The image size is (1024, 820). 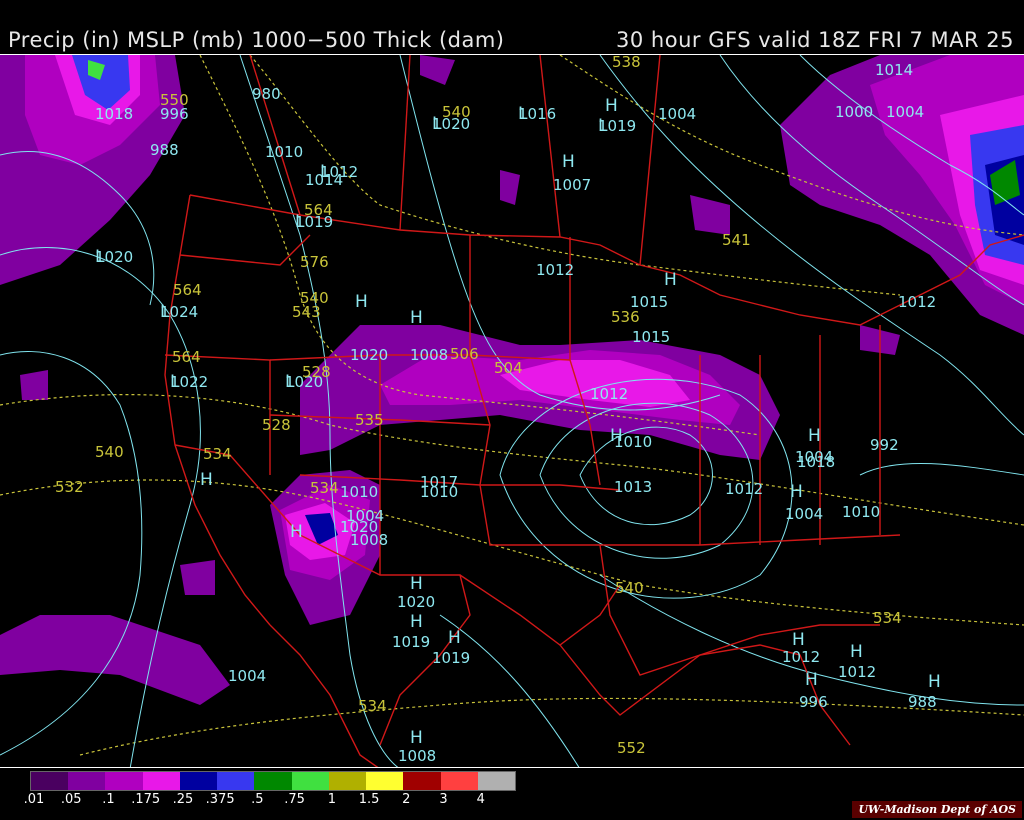 What do you see at coordinates (572, 185) in the screenshot?
I see `pressure-label: 1007` at bounding box center [572, 185].